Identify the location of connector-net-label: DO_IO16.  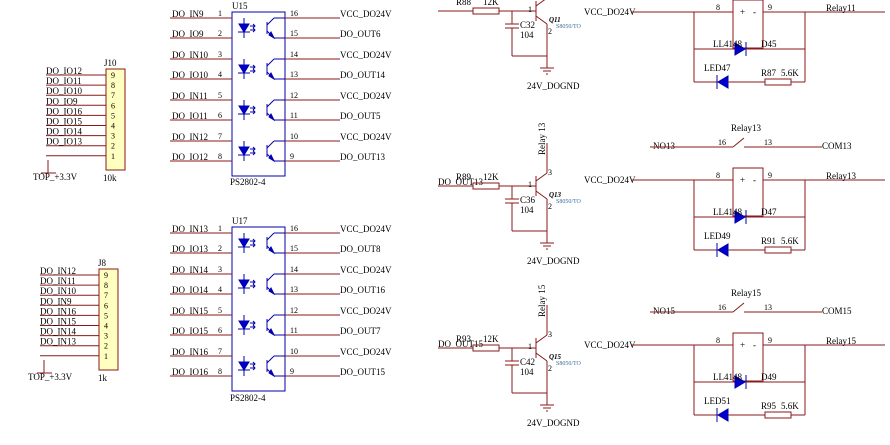
(64, 111).